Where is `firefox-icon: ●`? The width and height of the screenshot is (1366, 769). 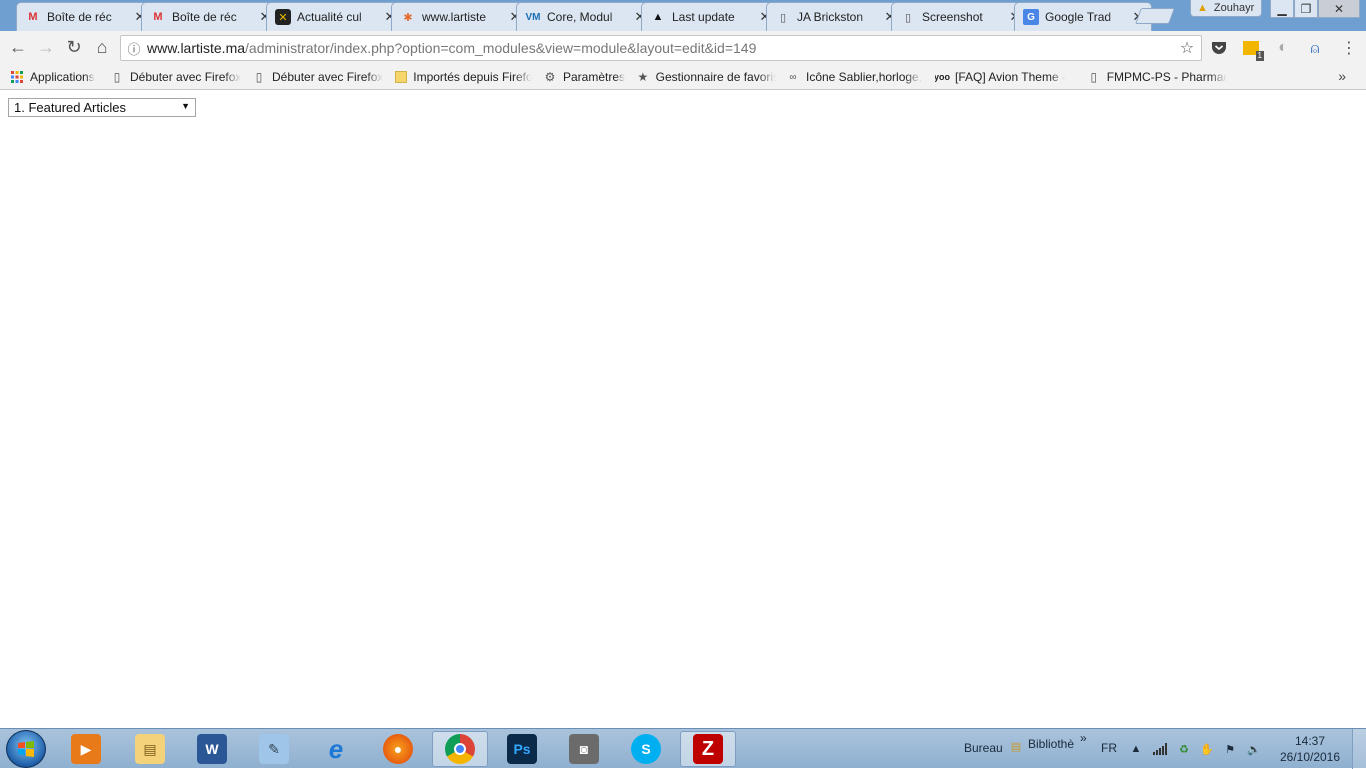
firefox-icon: ● is located at coordinates (398, 749).